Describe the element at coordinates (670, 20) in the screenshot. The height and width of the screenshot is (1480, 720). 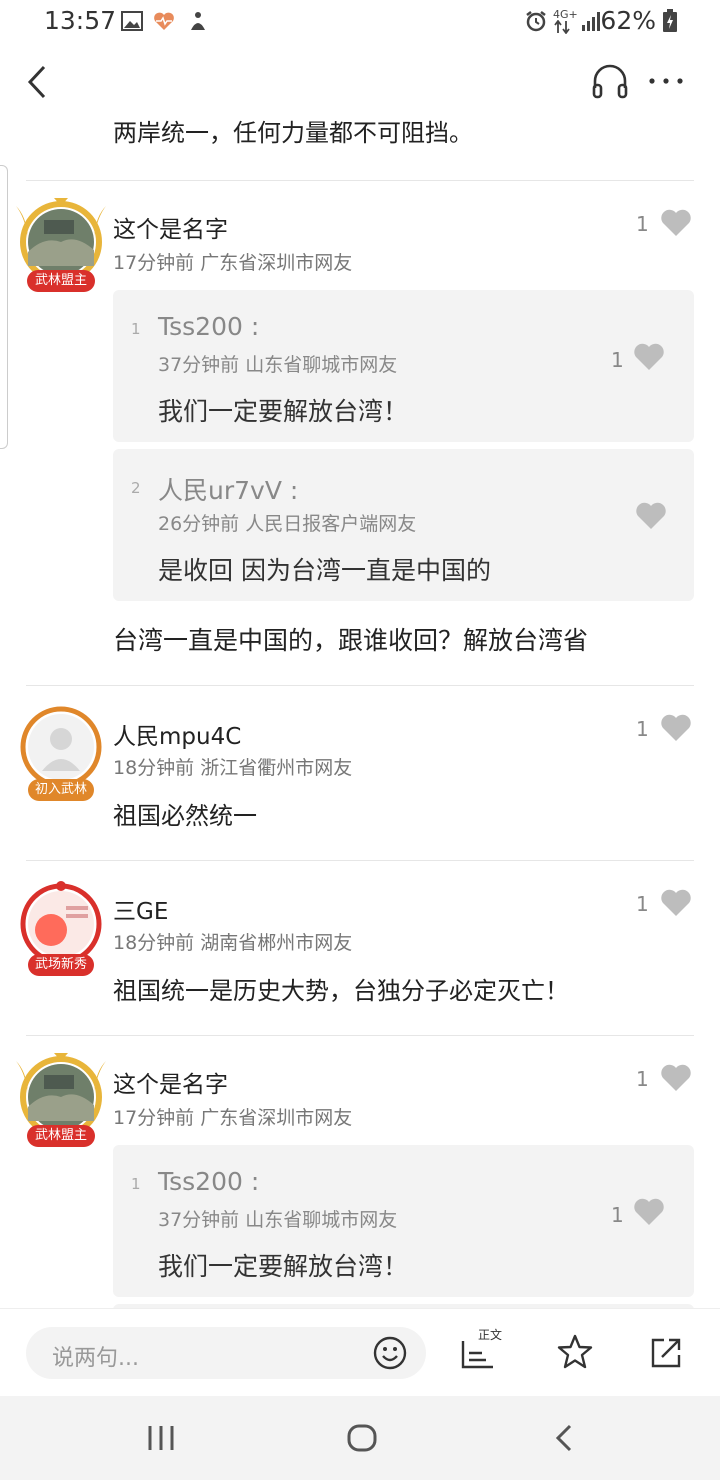
I see `battery-charging-icon` at that location.